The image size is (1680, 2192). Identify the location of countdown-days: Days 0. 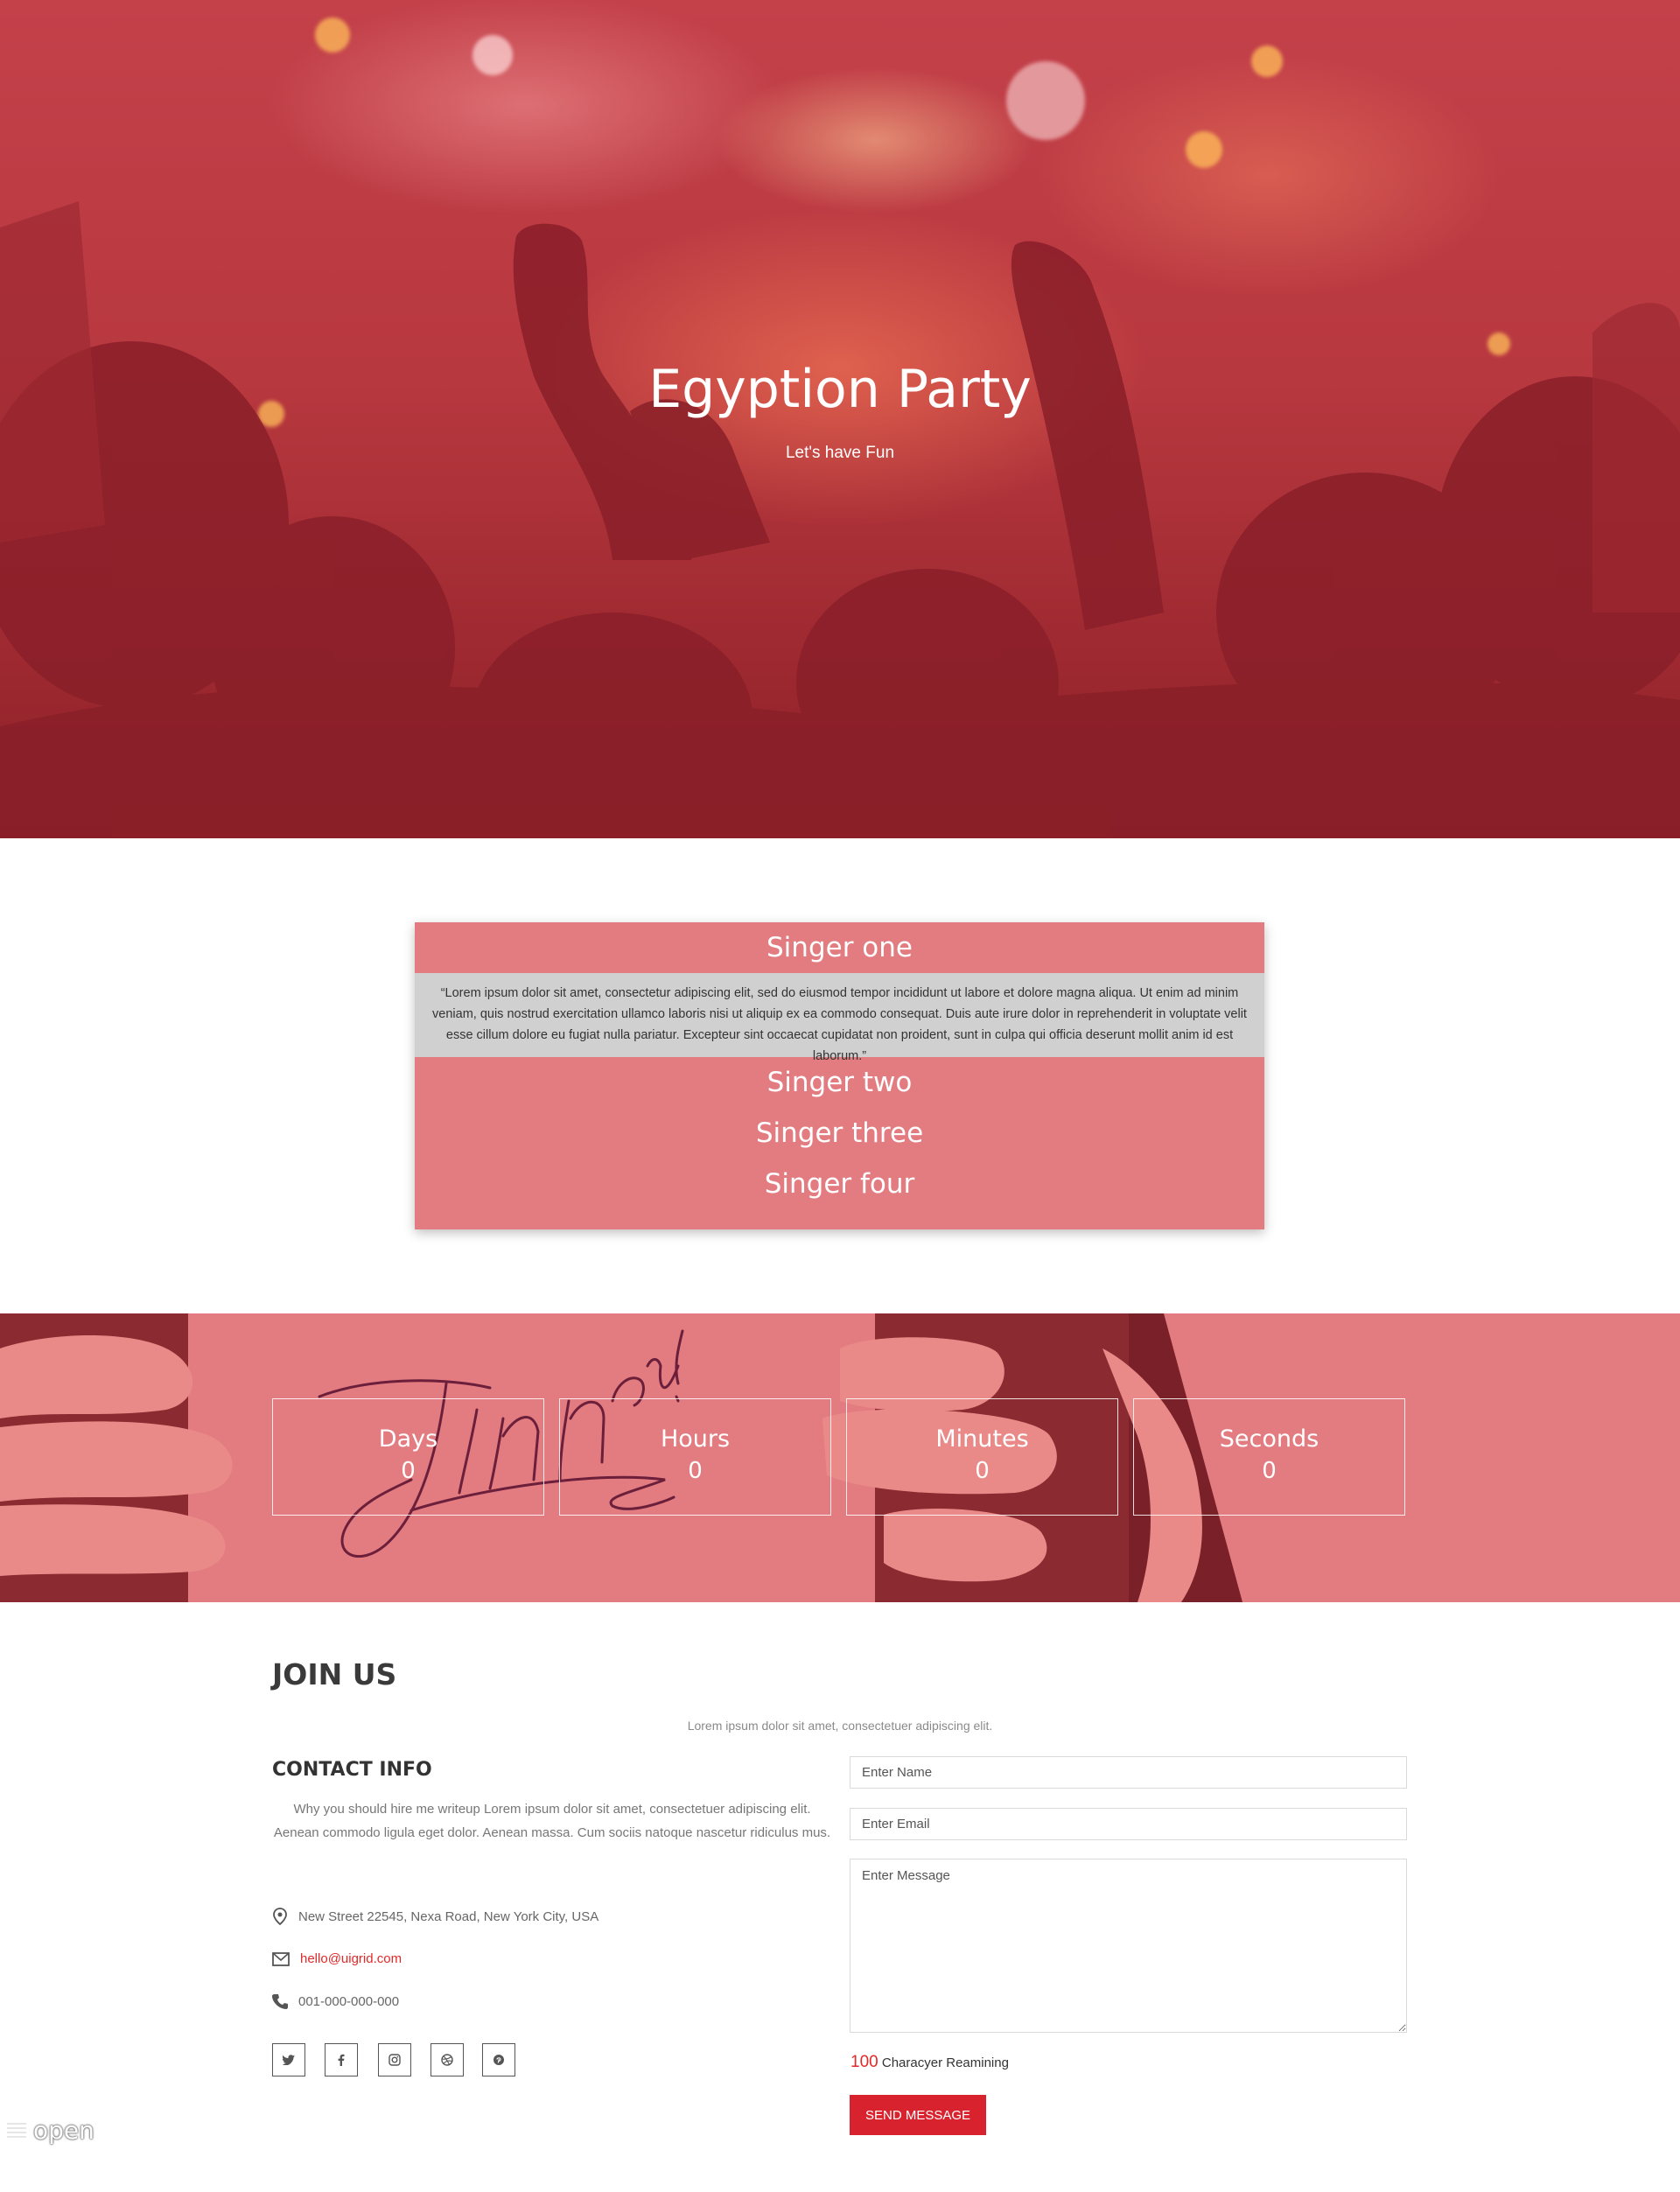
(408, 1457).